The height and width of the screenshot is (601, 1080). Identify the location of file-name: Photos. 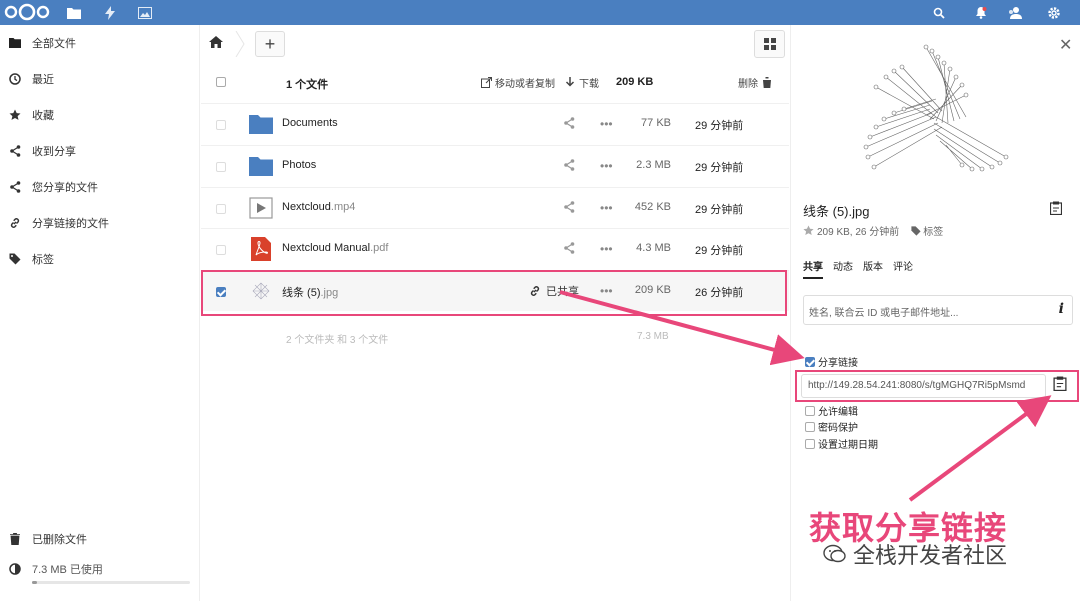
(299, 165).